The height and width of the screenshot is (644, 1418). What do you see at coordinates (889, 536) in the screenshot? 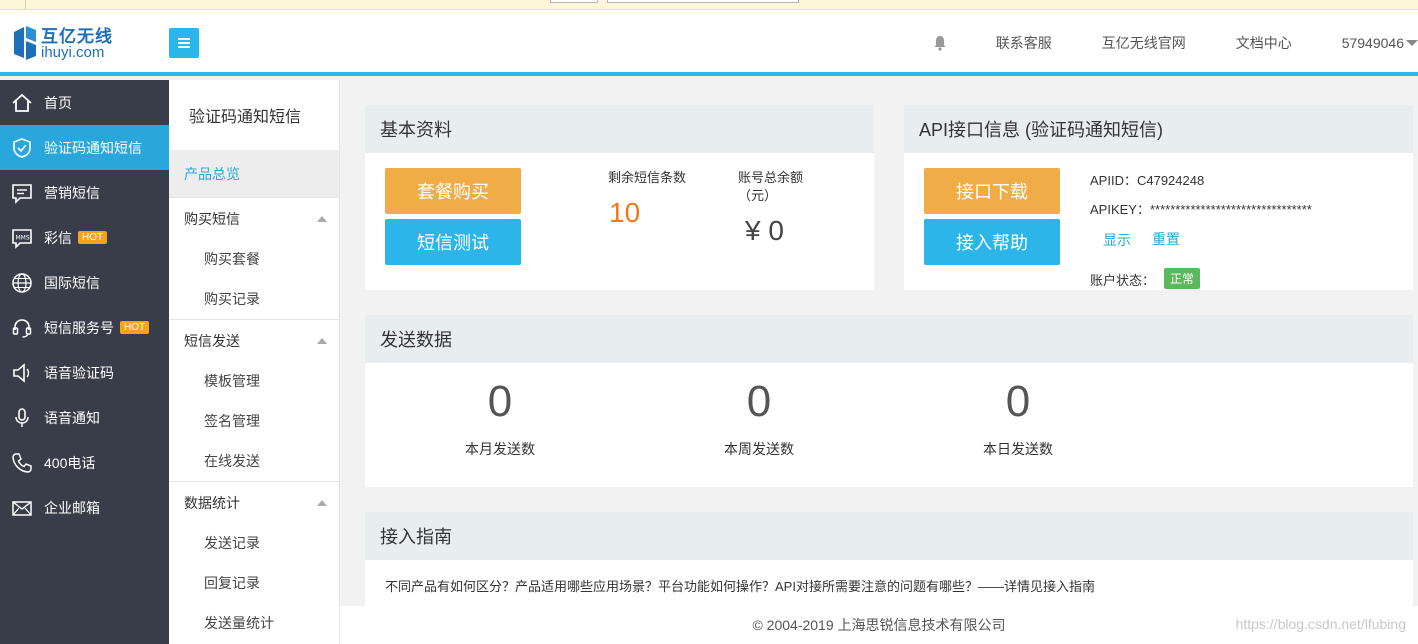
I see `panel-title: 接入指南` at bounding box center [889, 536].